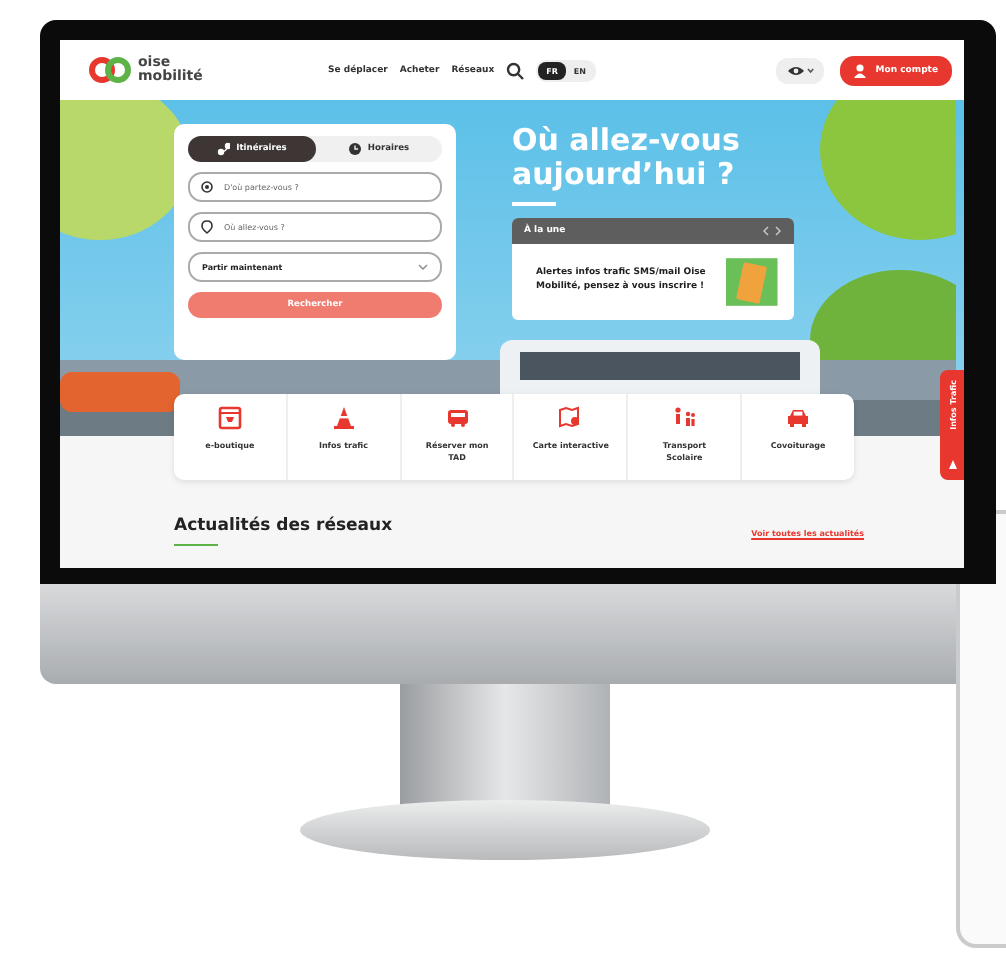  Describe the element at coordinates (207, 187) in the screenshot. I see `target-icon` at that location.